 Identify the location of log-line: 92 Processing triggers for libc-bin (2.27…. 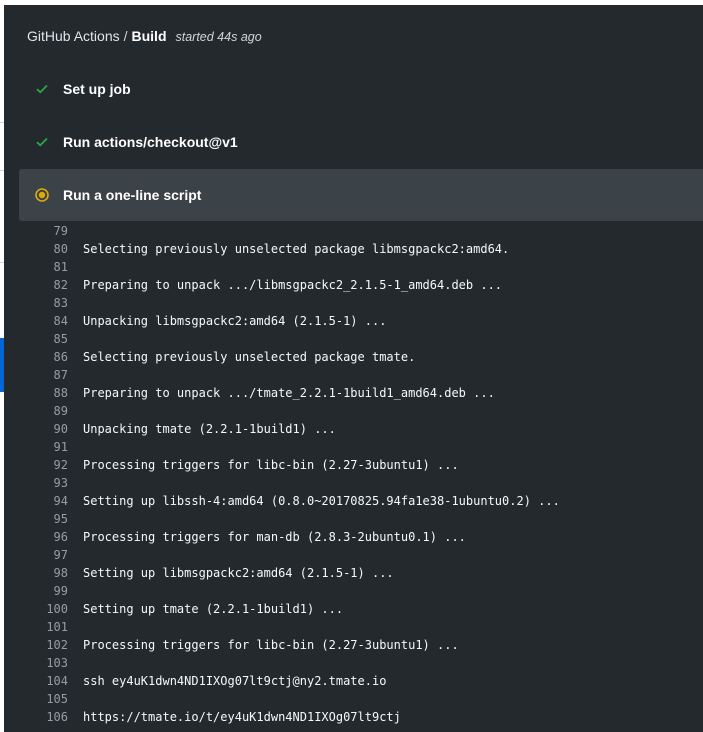
(353, 465).